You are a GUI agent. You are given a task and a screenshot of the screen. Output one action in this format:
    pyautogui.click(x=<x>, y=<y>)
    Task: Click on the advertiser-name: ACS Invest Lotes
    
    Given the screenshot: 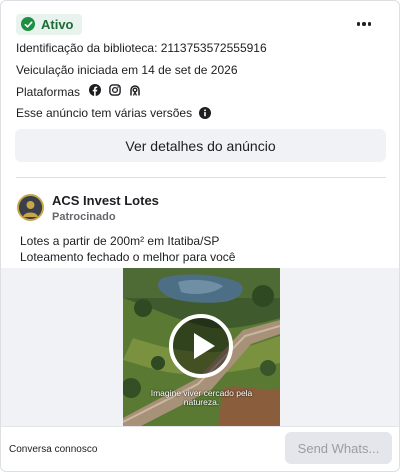 What is the action you would take?
    pyautogui.click(x=105, y=200)
    